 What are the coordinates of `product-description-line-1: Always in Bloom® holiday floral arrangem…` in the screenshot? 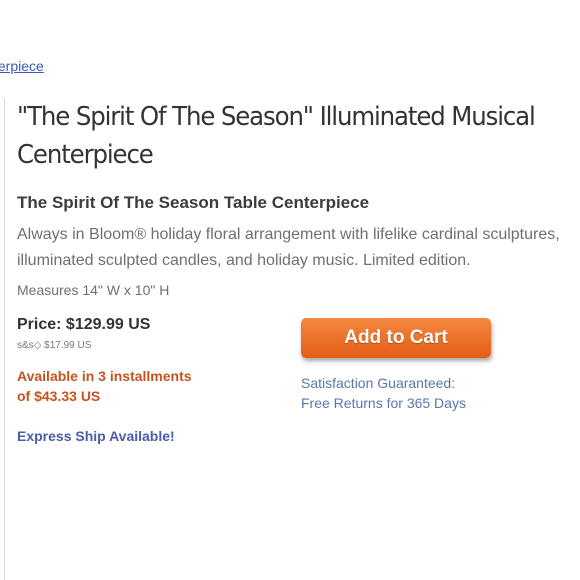 It's located at (288, 234).